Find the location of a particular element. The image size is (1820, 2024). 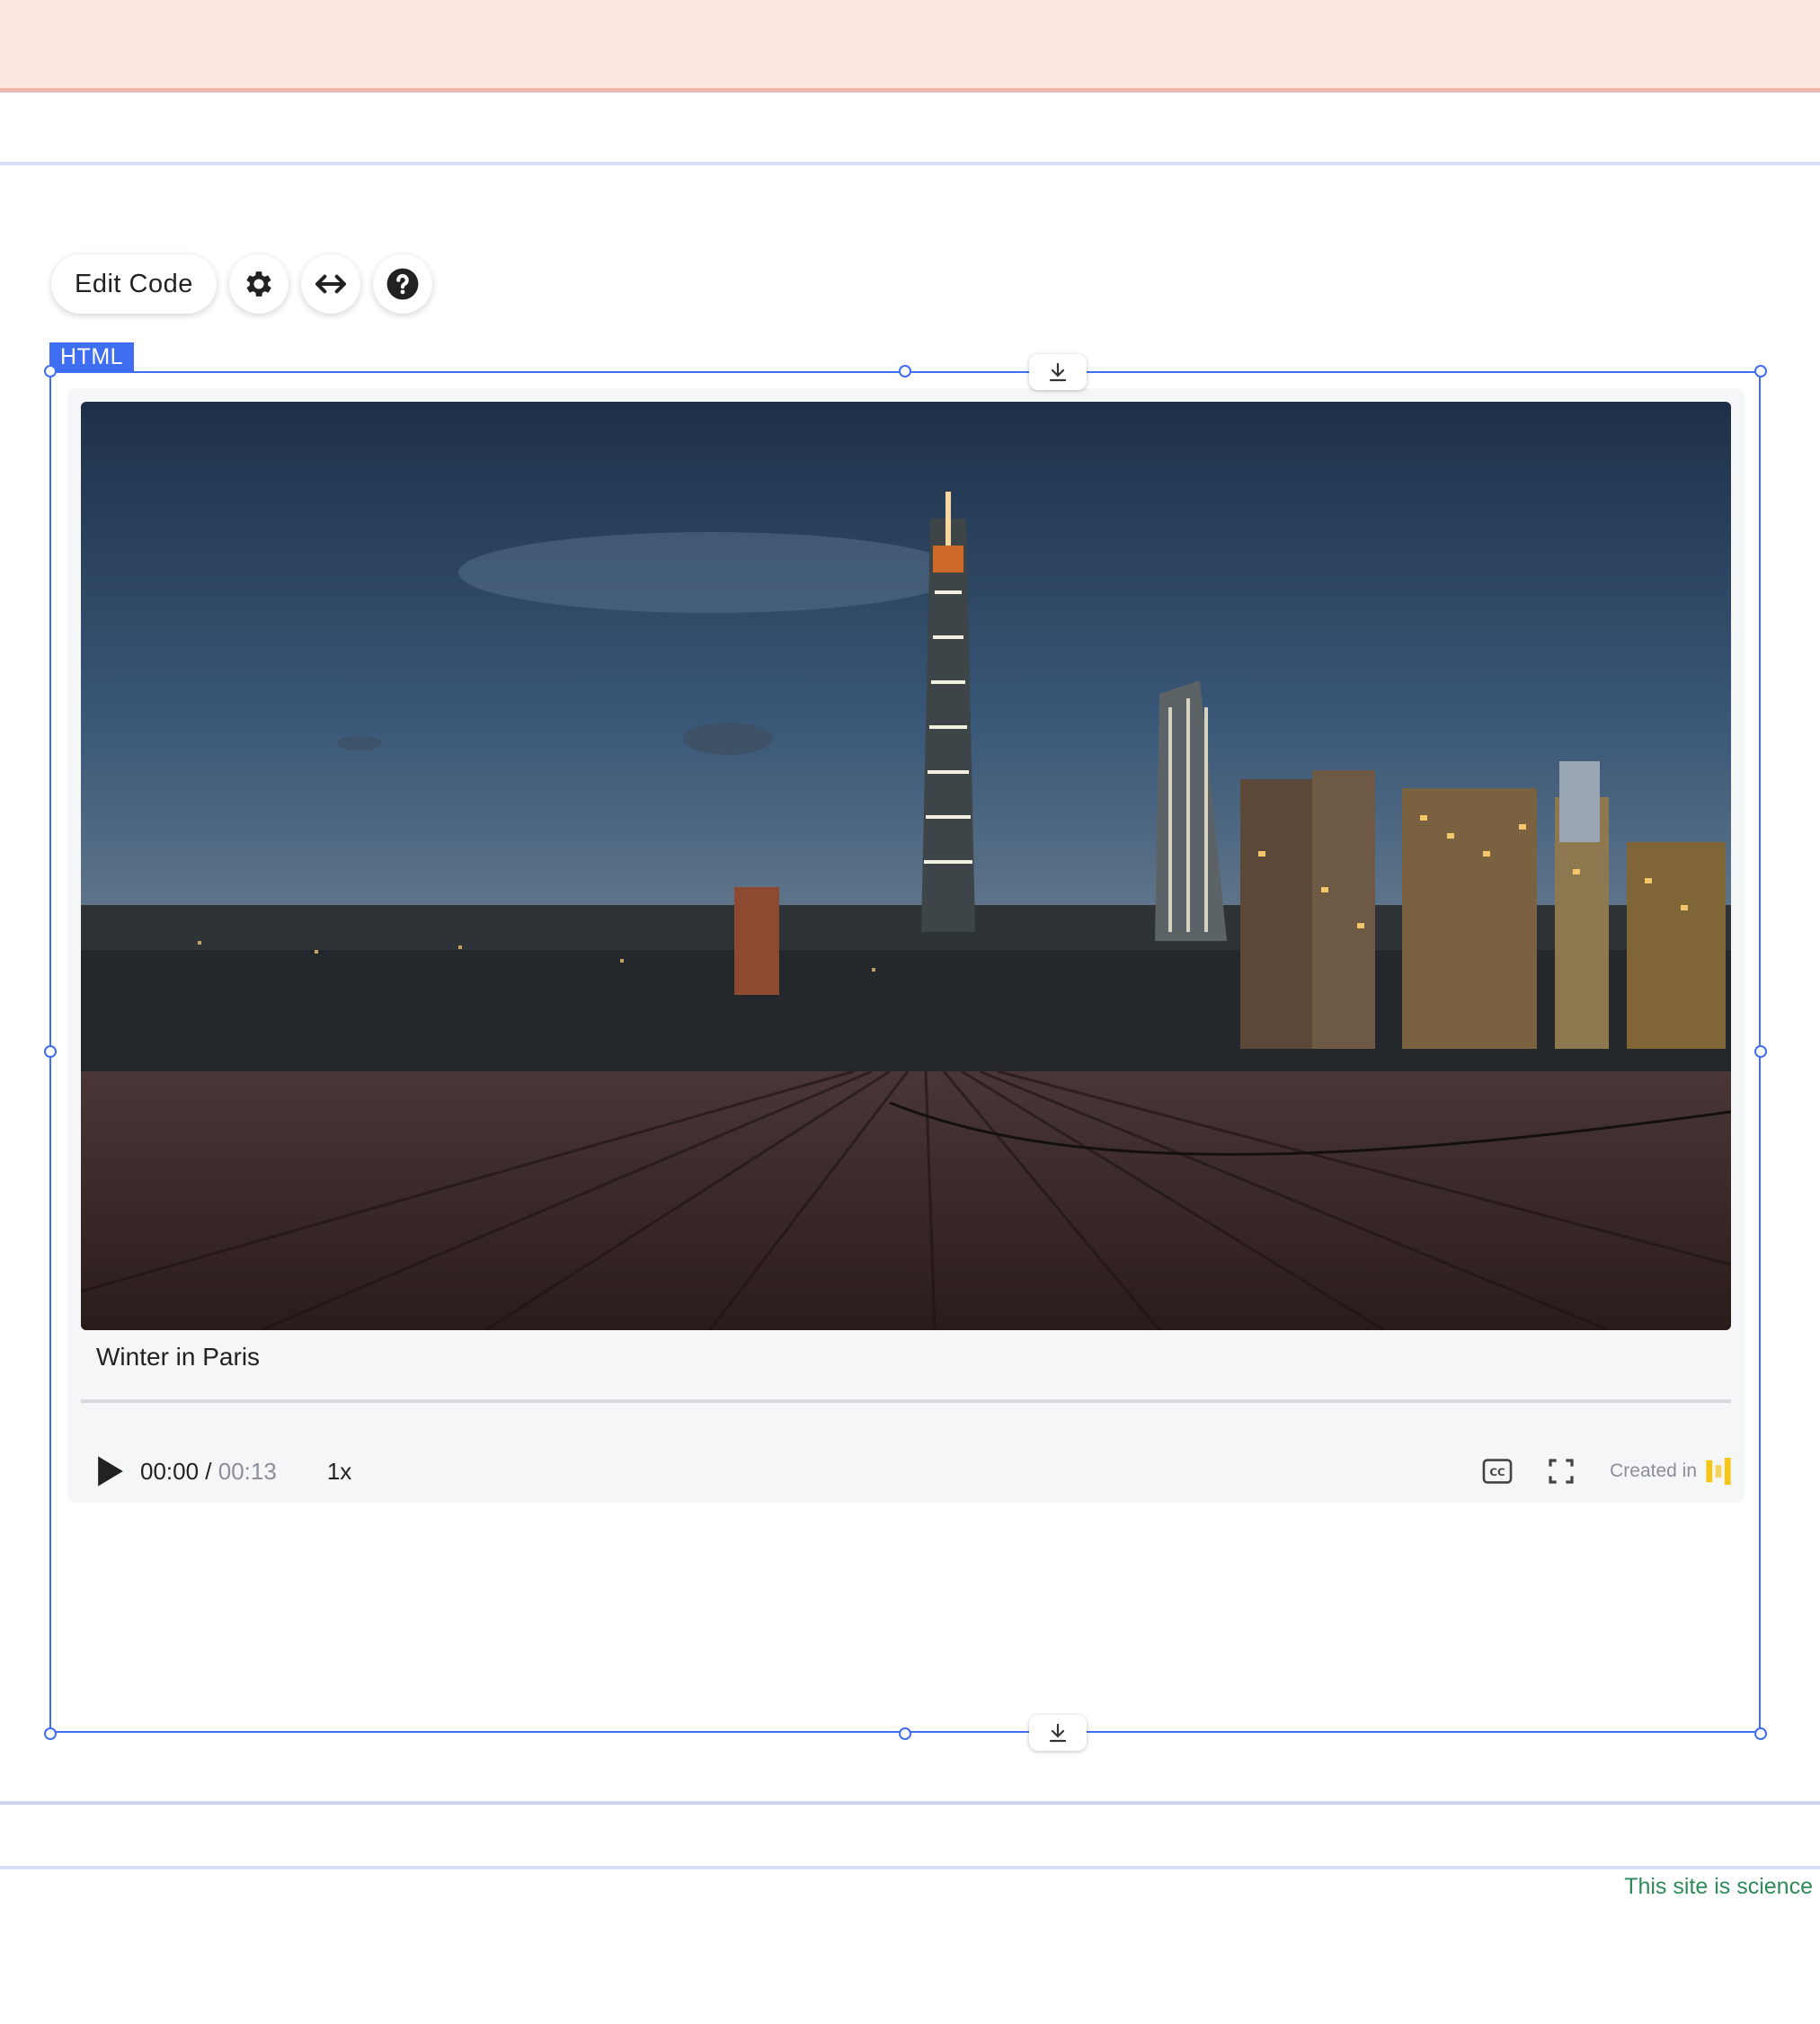

stretch-button is located at coordinates (330, 284).